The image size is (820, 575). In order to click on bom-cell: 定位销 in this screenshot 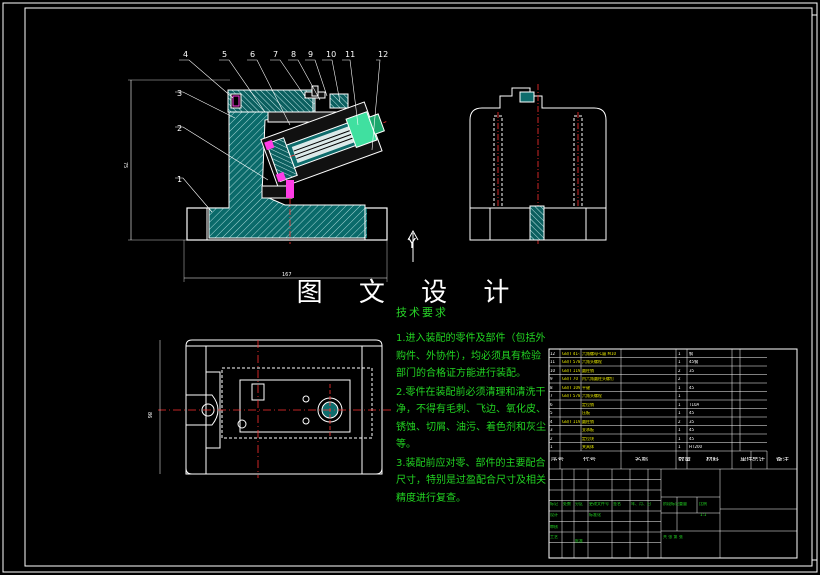, I will do `click(588, 404)`.